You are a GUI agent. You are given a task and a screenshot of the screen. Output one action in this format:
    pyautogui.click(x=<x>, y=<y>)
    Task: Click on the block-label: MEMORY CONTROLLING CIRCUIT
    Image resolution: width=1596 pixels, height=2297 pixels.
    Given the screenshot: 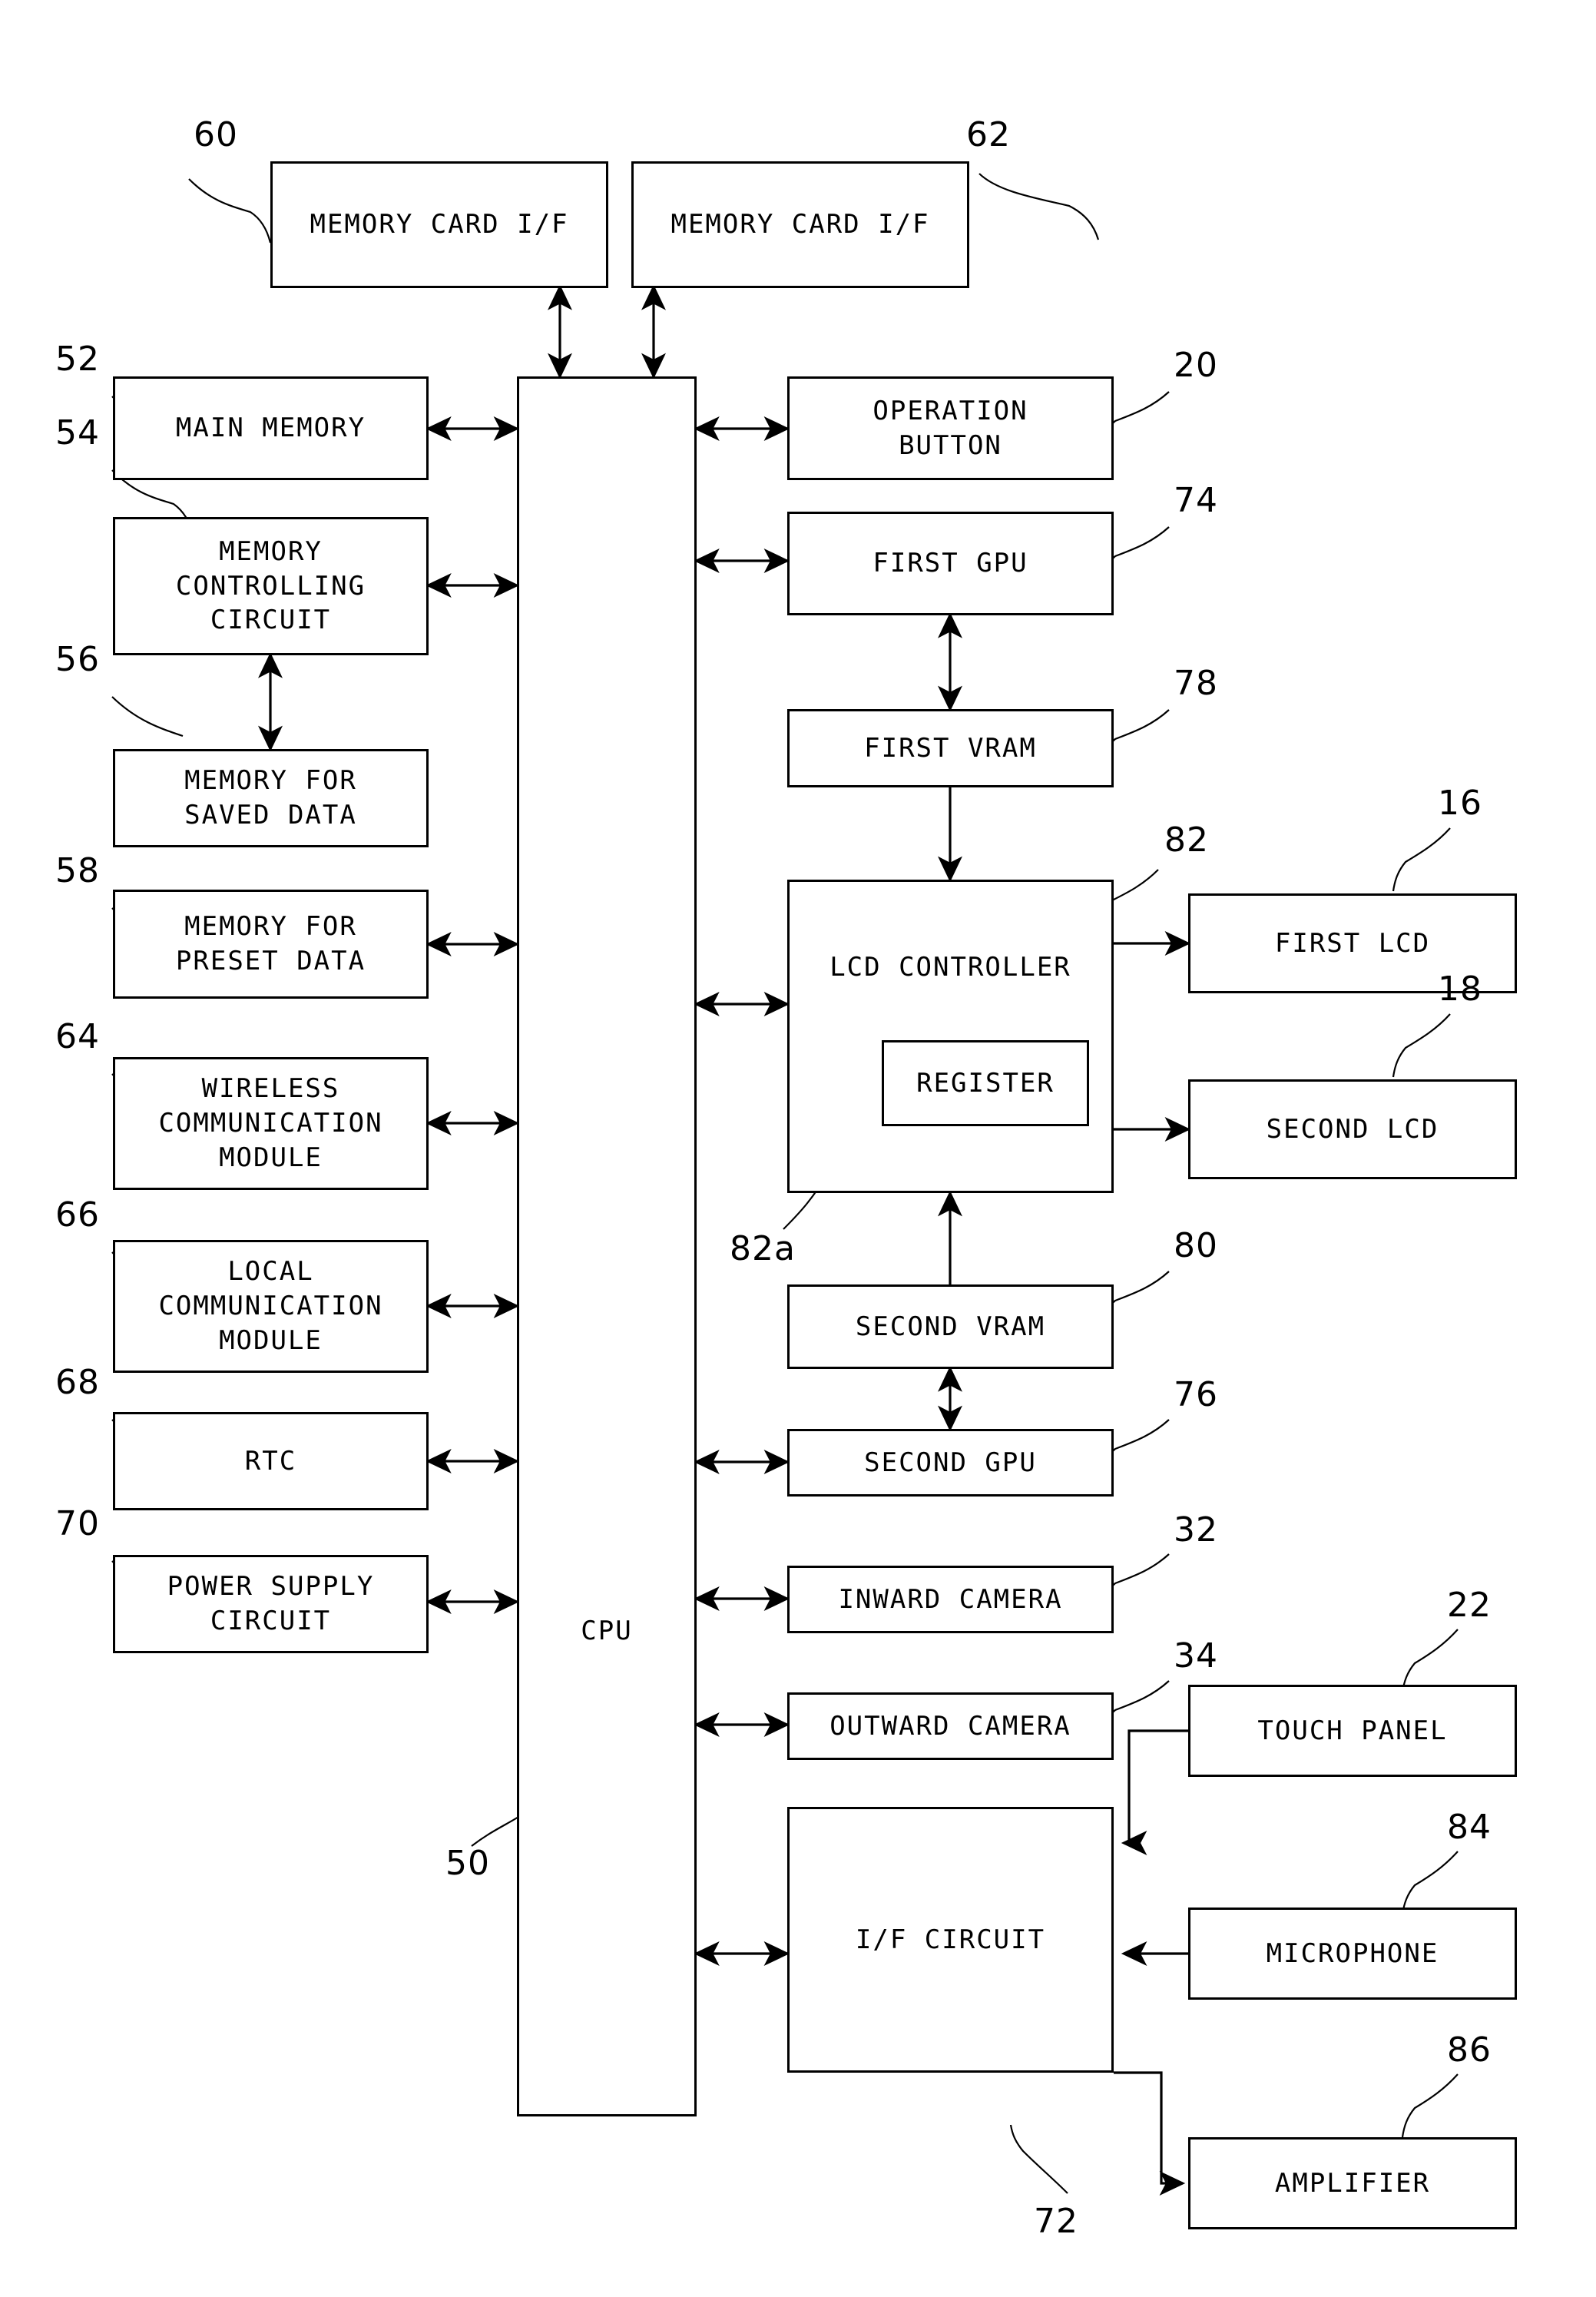 What is the action you would take?
    pyautogui.click(x=270, y=585)
    